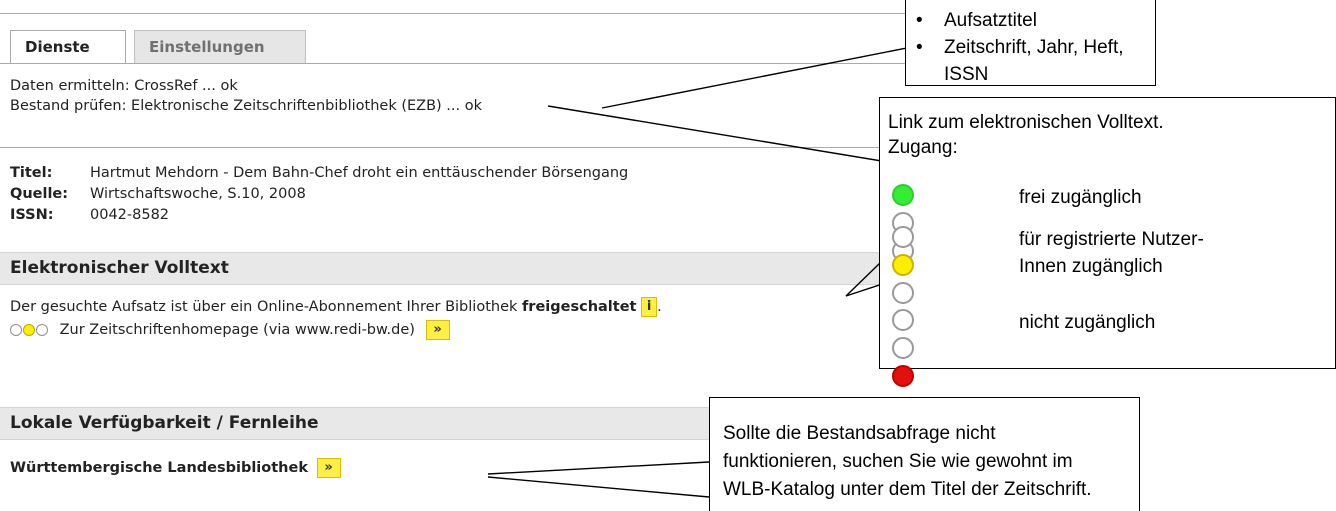 The width and height of the screenshot is (1336, 511). What do you see at coordinates (598, 468) in the screenshot?
I see `pointer-bottom` at bounding box center [598, 468].